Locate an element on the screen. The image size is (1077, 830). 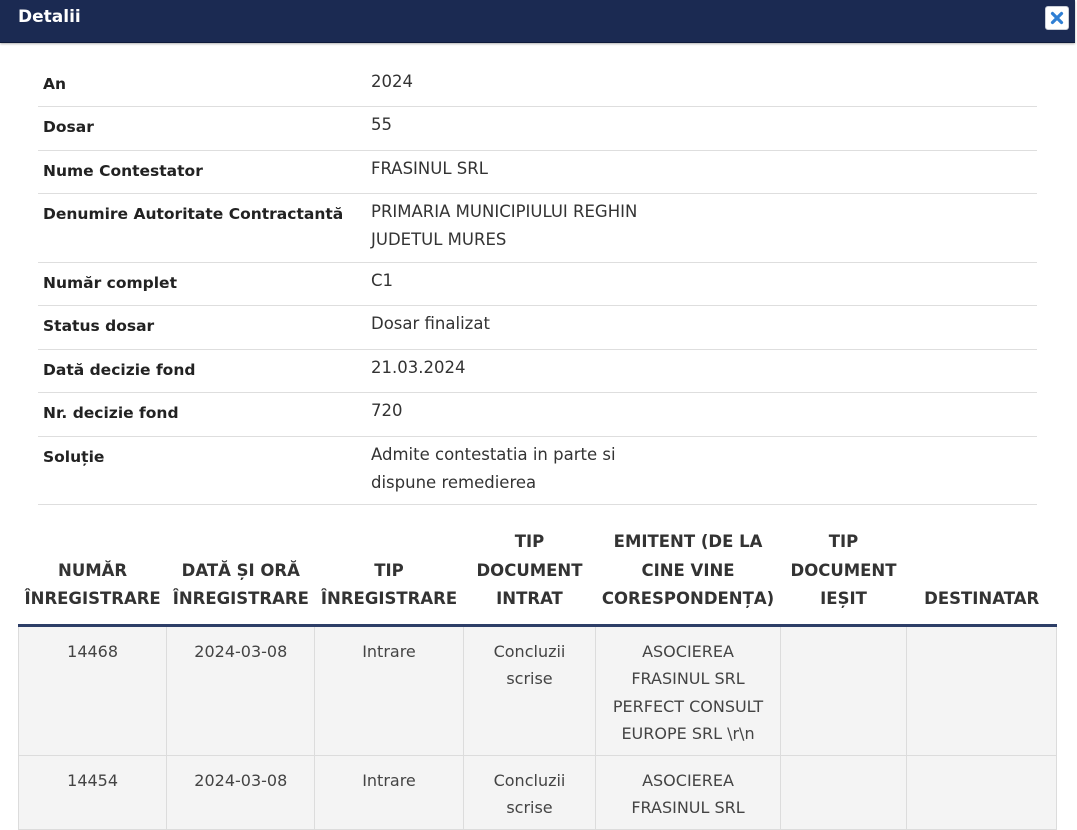
cell-emitent: ASOCIEREA FRASINUL SRL is located at coordinates (688, 792).